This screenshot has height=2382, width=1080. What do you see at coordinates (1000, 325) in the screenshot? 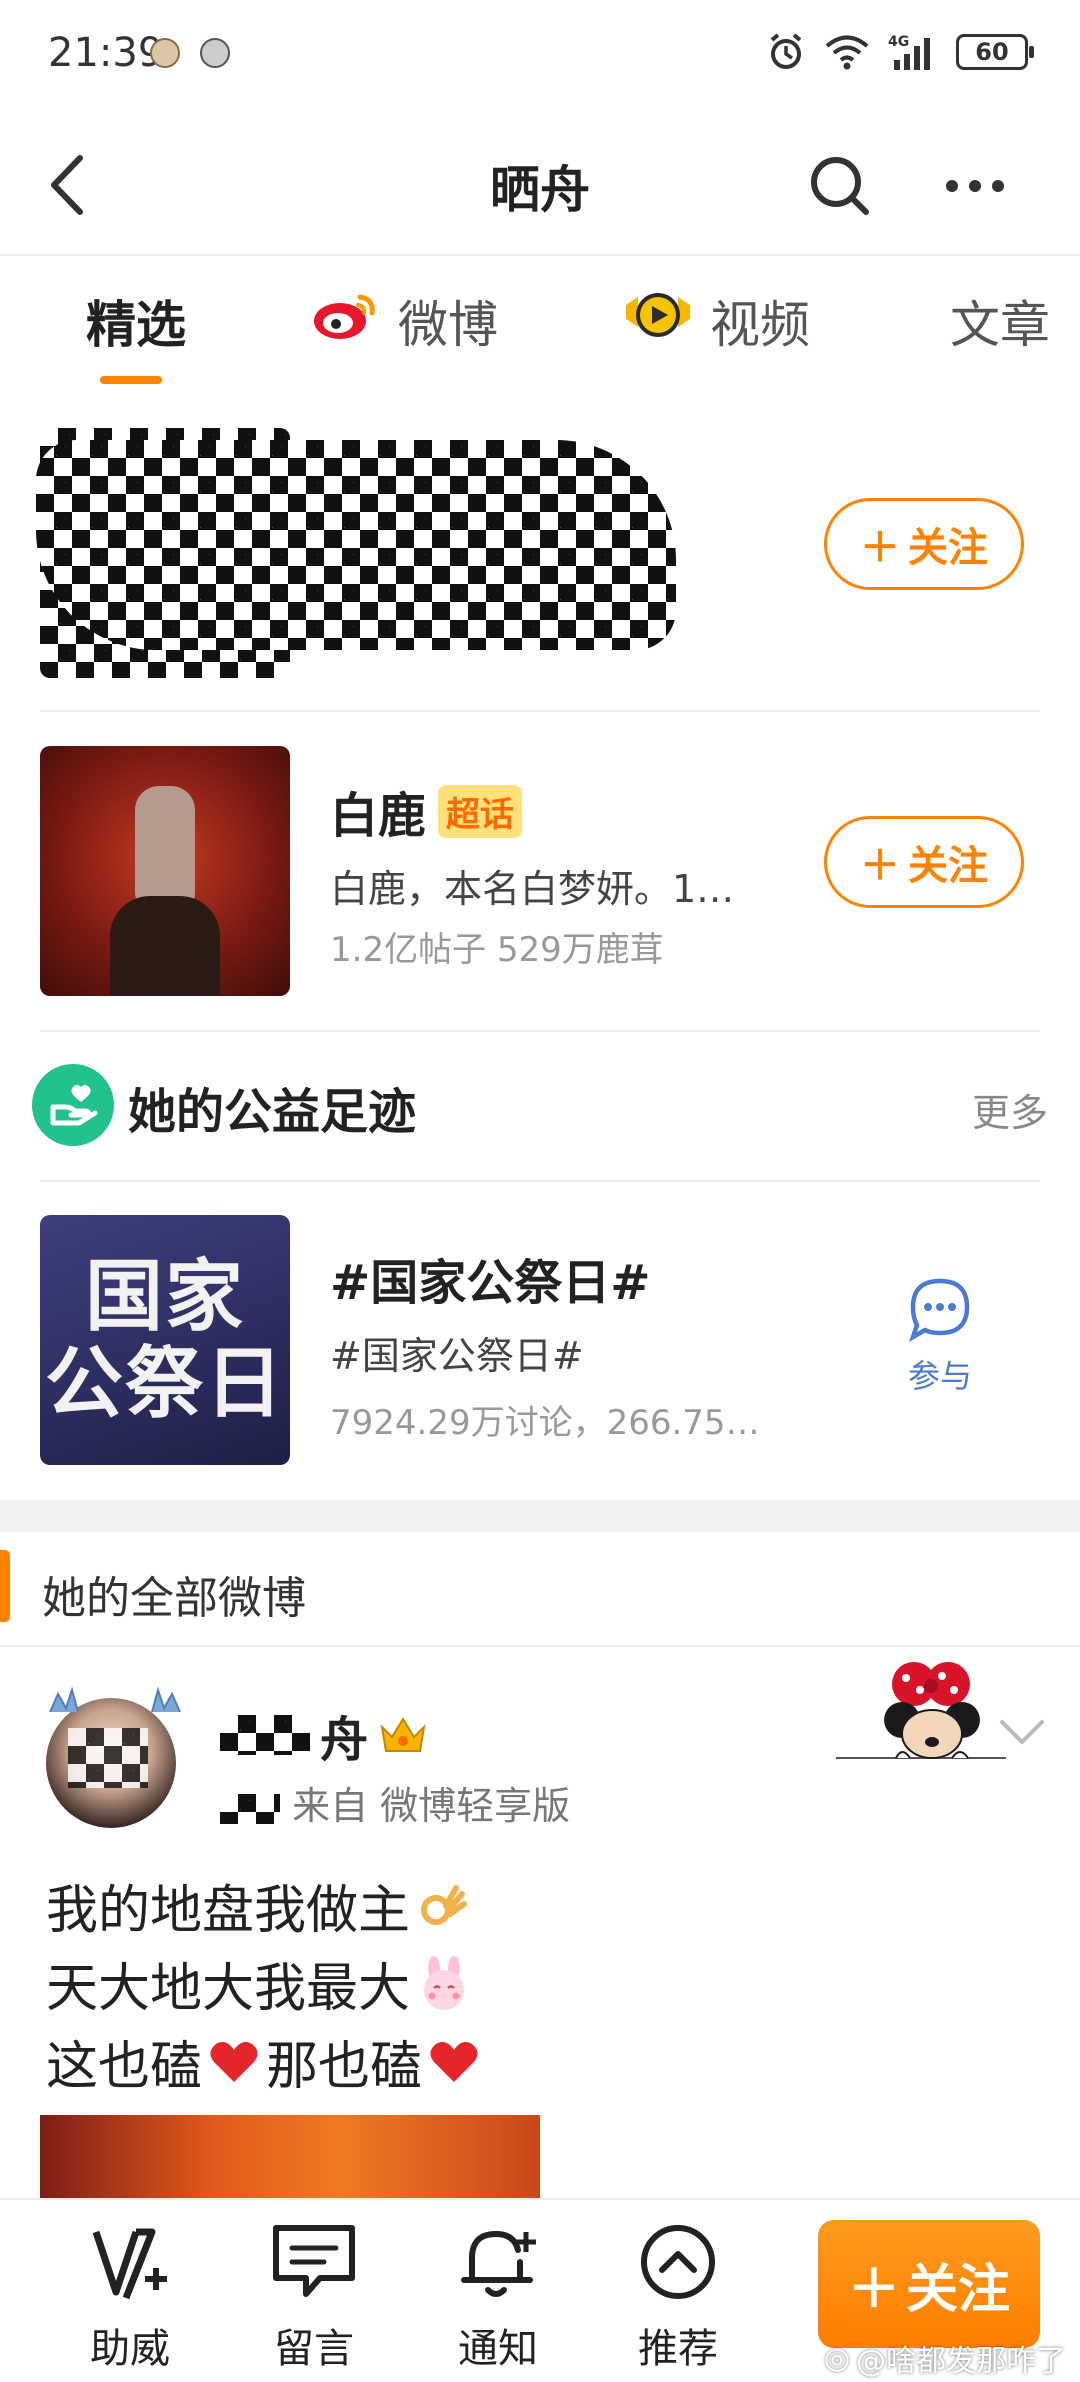
I see `tab-label: 文章` at bounding box center [1000, 325].